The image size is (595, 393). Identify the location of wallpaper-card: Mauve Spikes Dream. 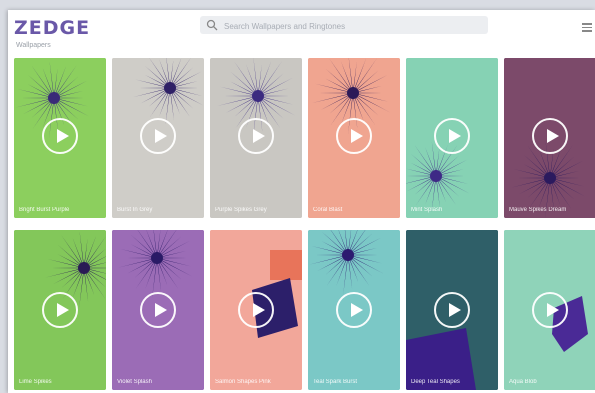
(549, 138).